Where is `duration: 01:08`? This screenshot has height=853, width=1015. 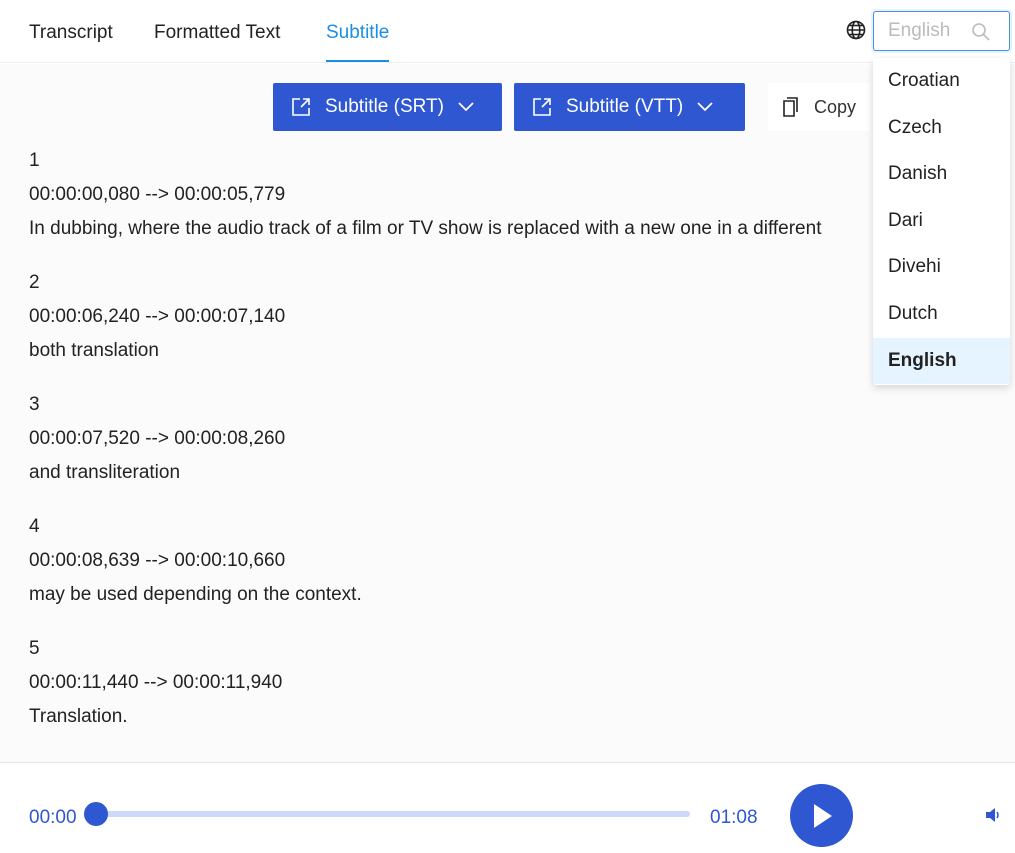
duration: 01:08 is located at coordinates (734, 817).